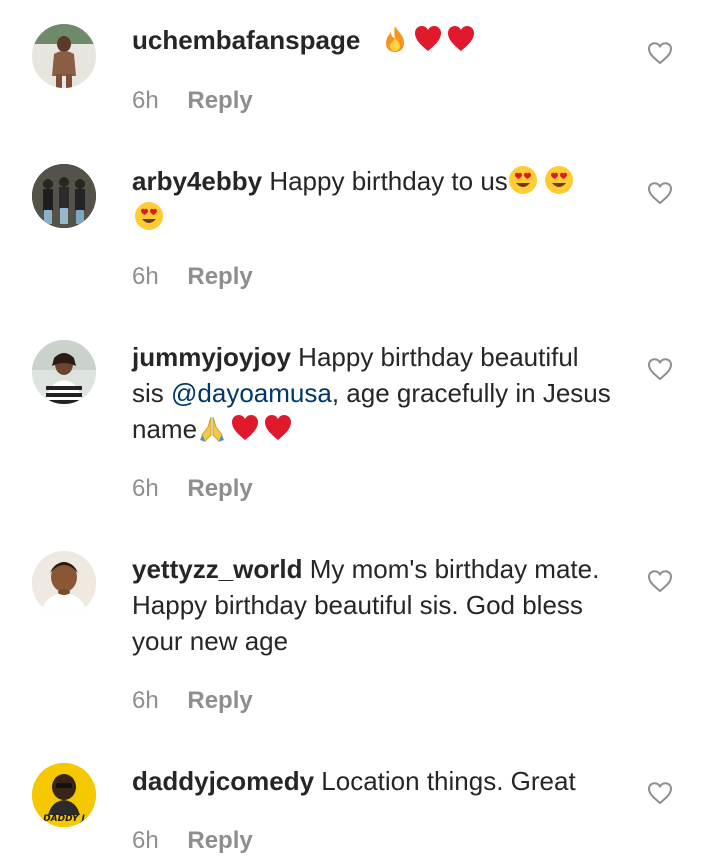 This screenshot has width=720, height=861. What do you see at coordinates (372, 40) in the screenshot?
I see `comment-text: uchembafanspage` at bounding box center [372, 40].